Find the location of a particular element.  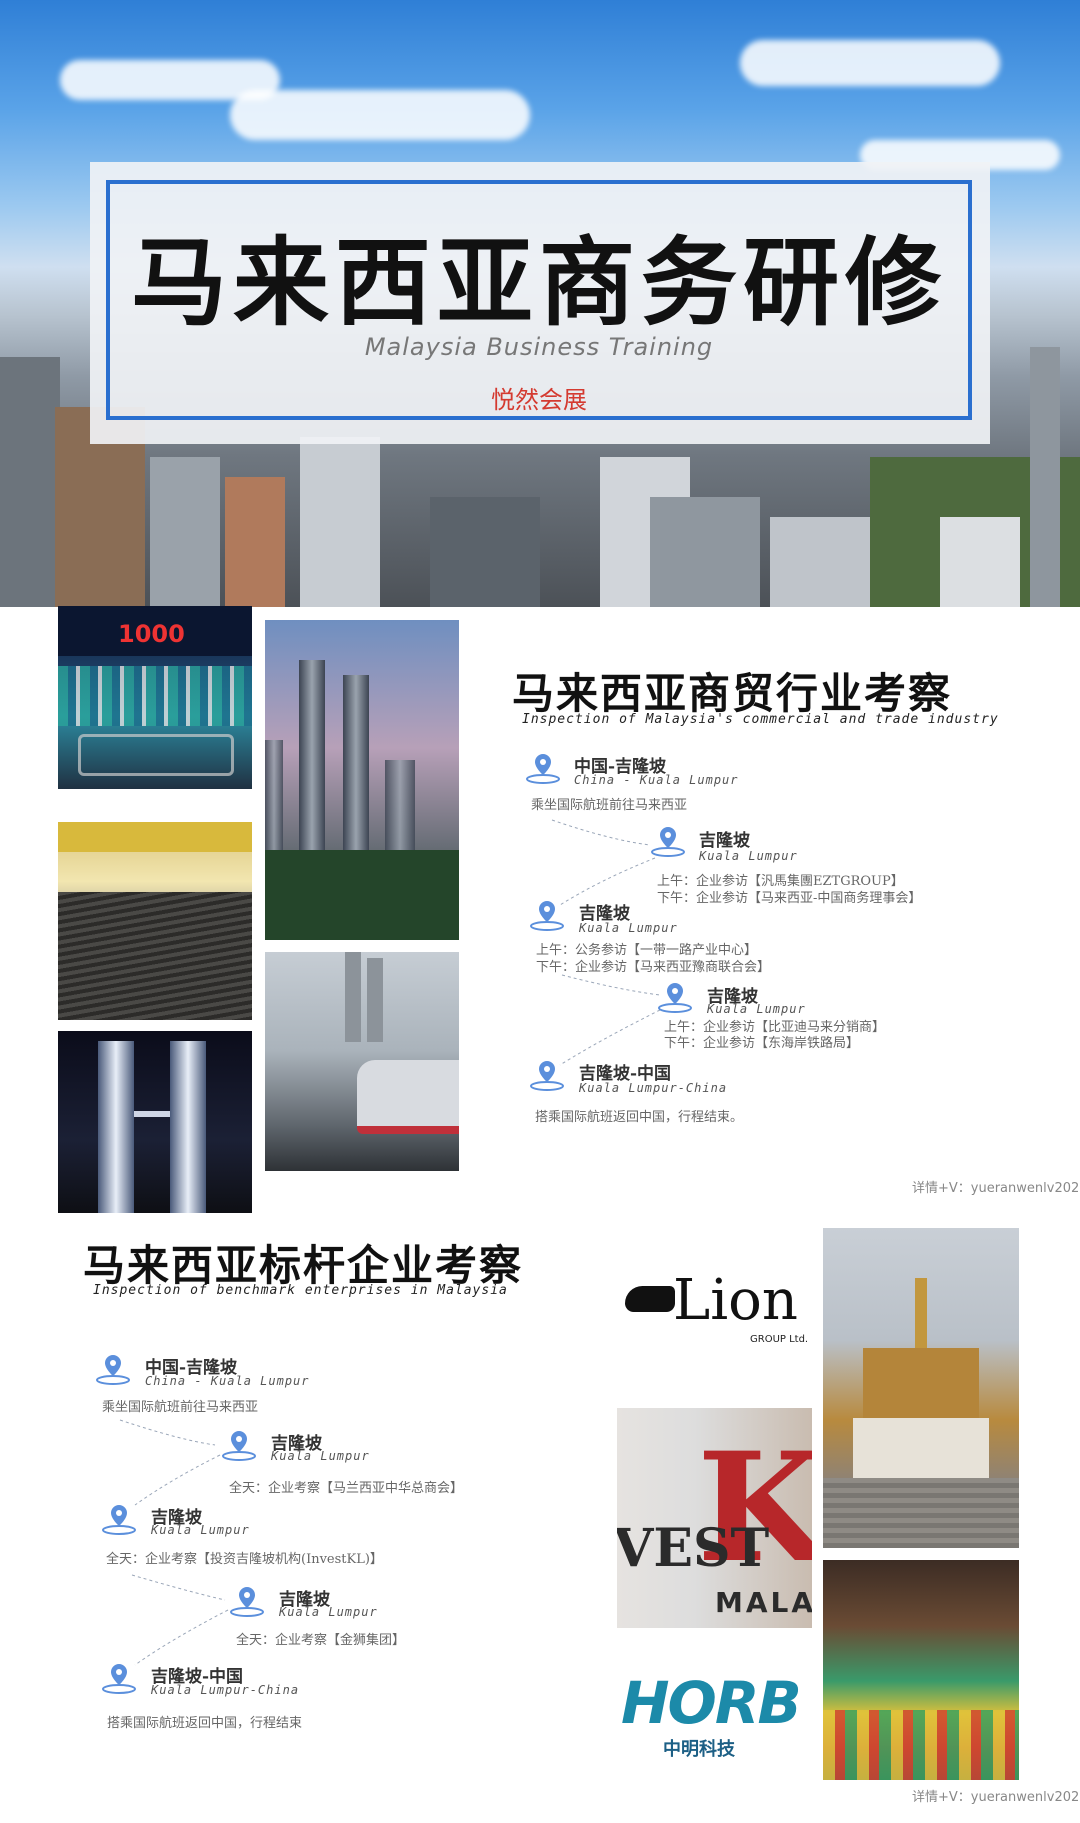

stop-note: 下午：企业参访【东海岸铁路局】 is located at coordinates (762, 1043).